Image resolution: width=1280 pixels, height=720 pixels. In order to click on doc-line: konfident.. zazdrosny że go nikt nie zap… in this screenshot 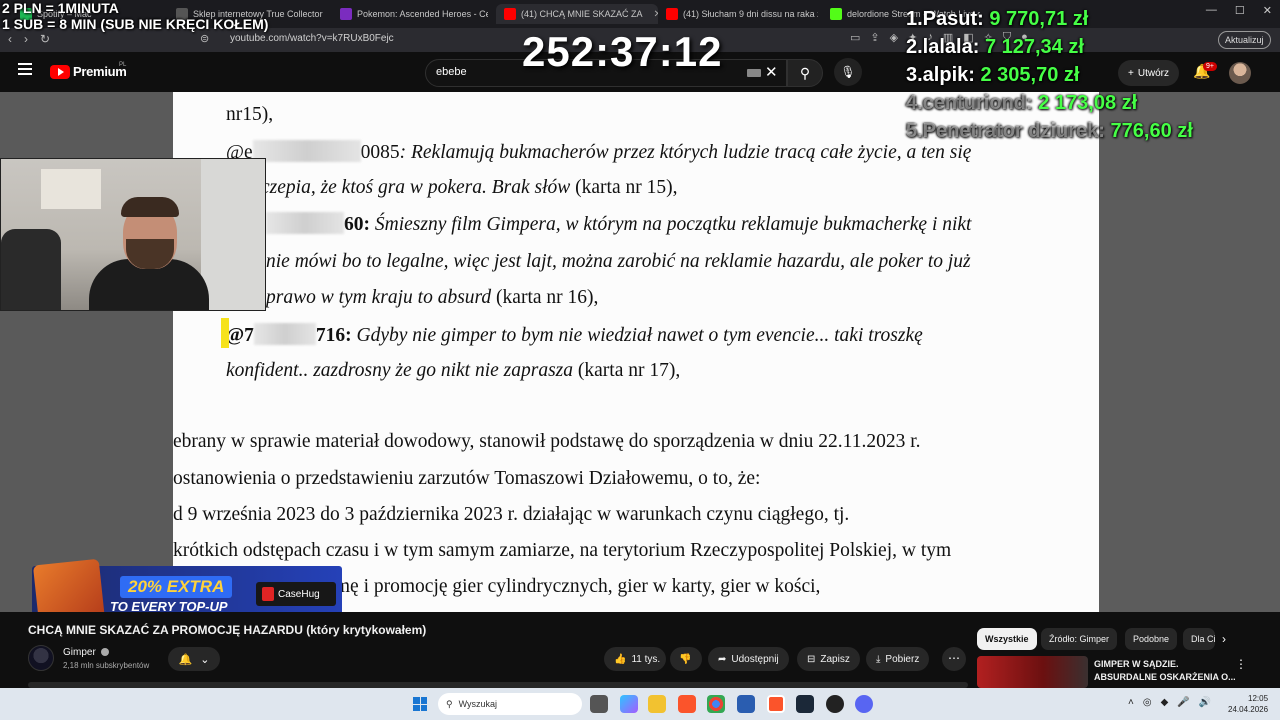, I will do `click(453, 371)`.